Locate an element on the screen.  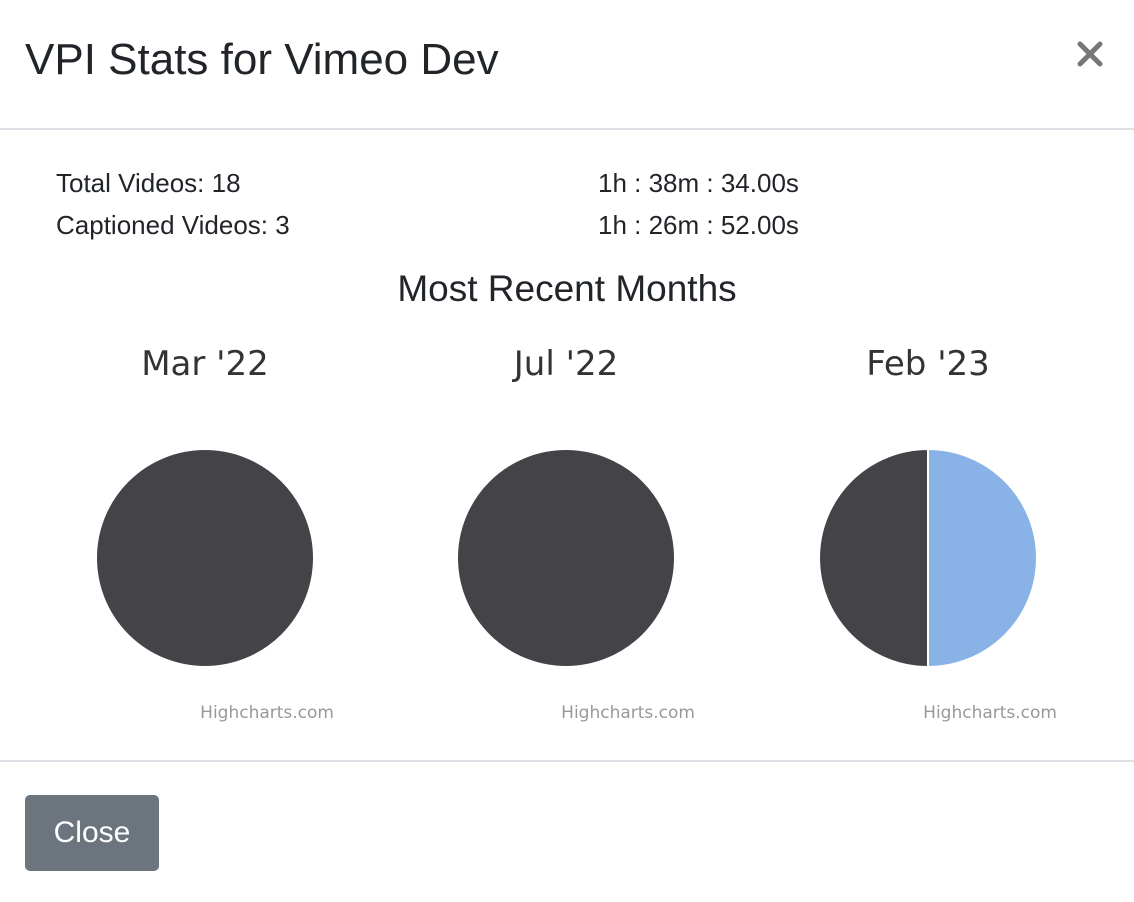
pie-chart-jul-22: Jul '22 Highcharts.com is located at coordinates (566, 530).